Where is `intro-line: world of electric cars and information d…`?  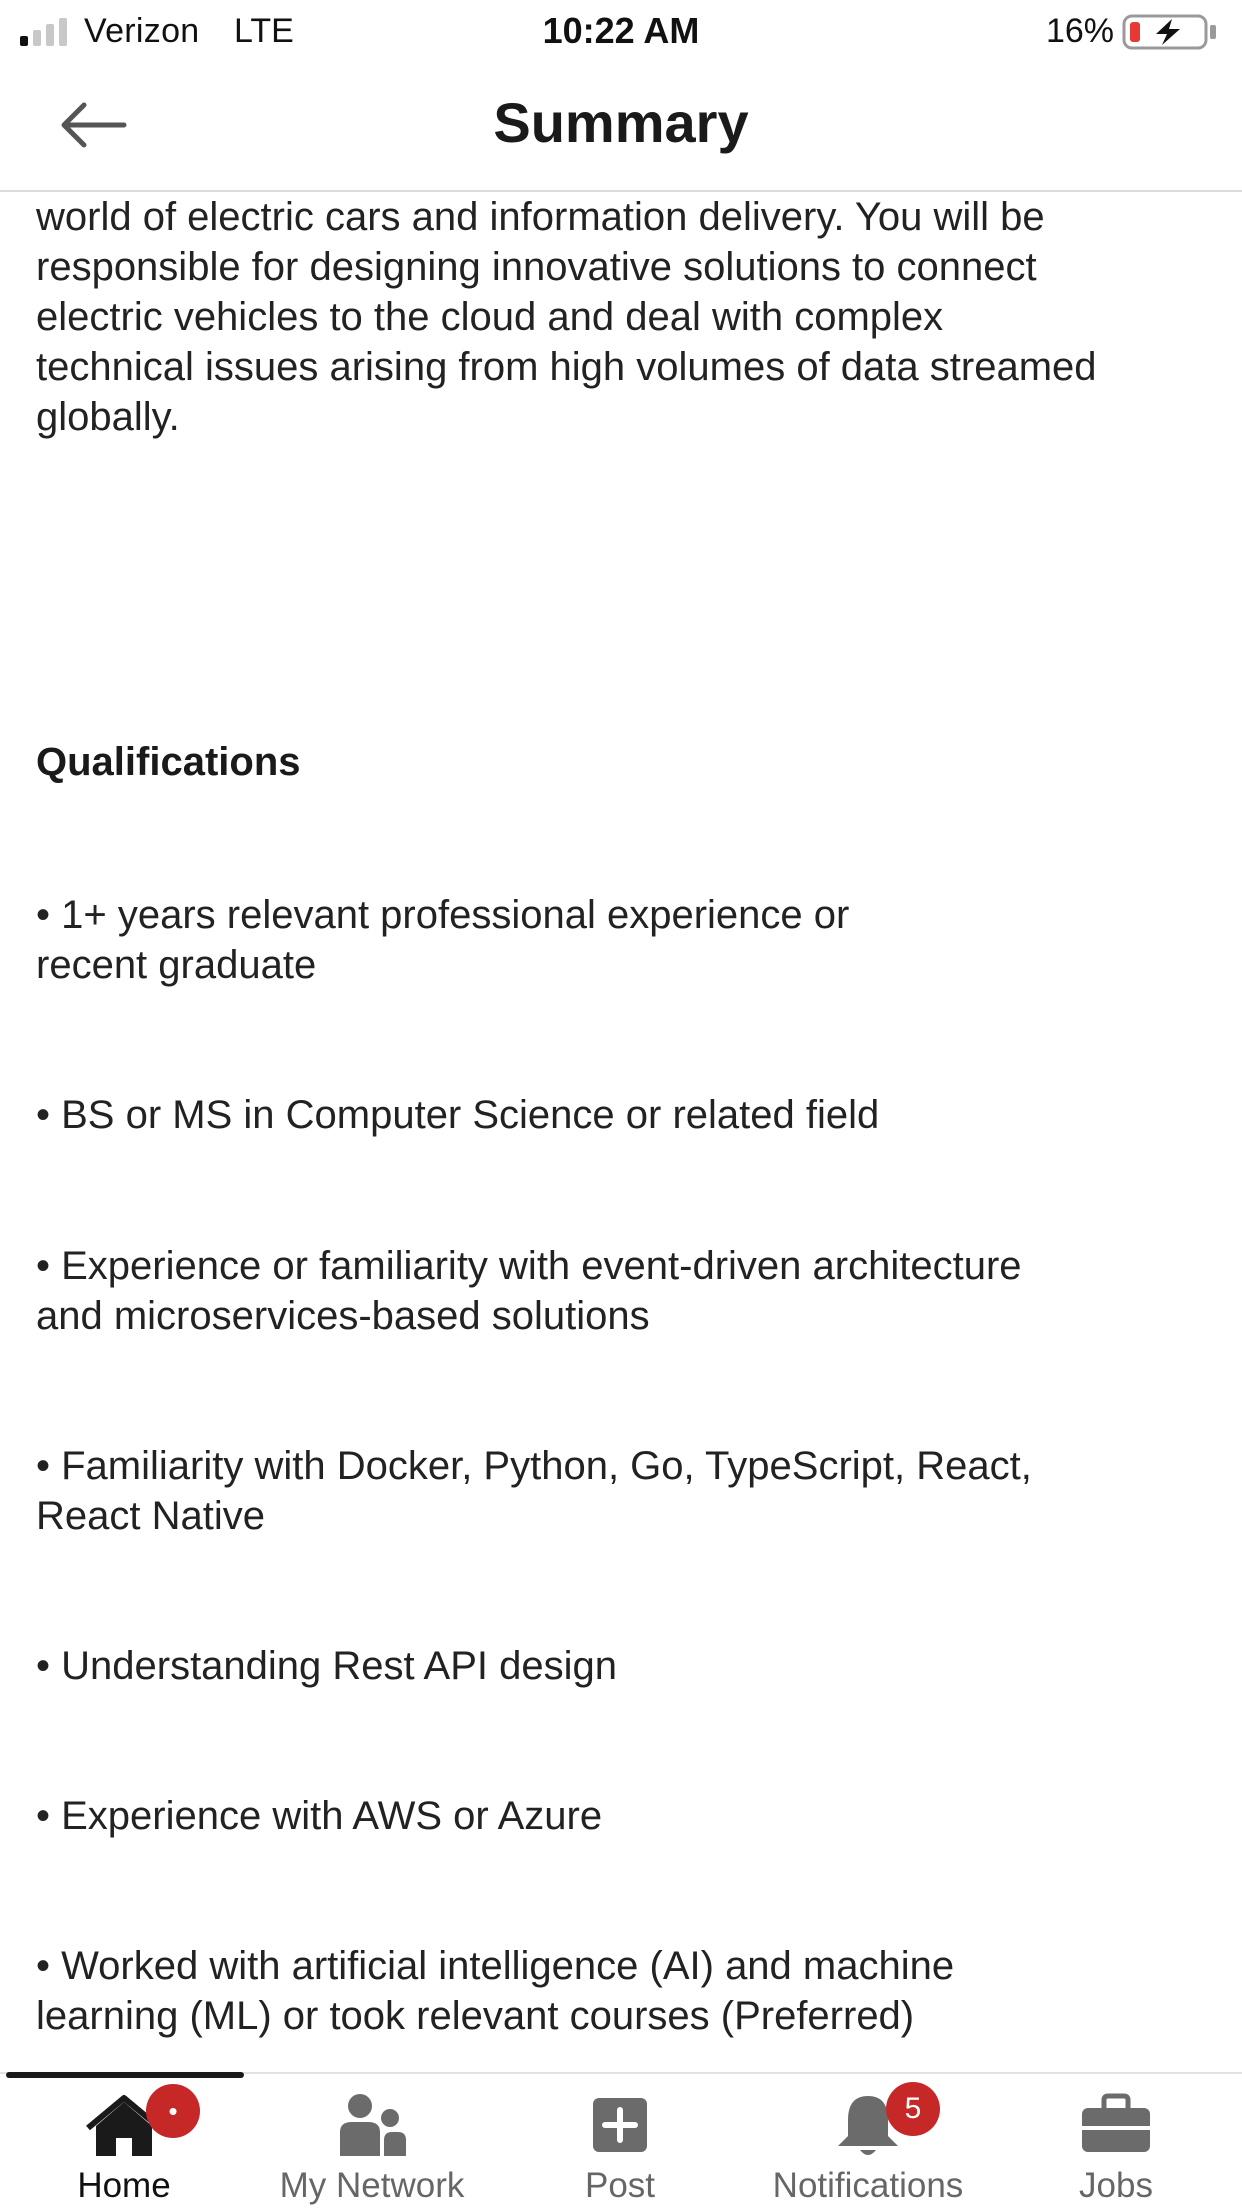 intro-line: world of electric cars and information d… is located at coordinates (540, 217).